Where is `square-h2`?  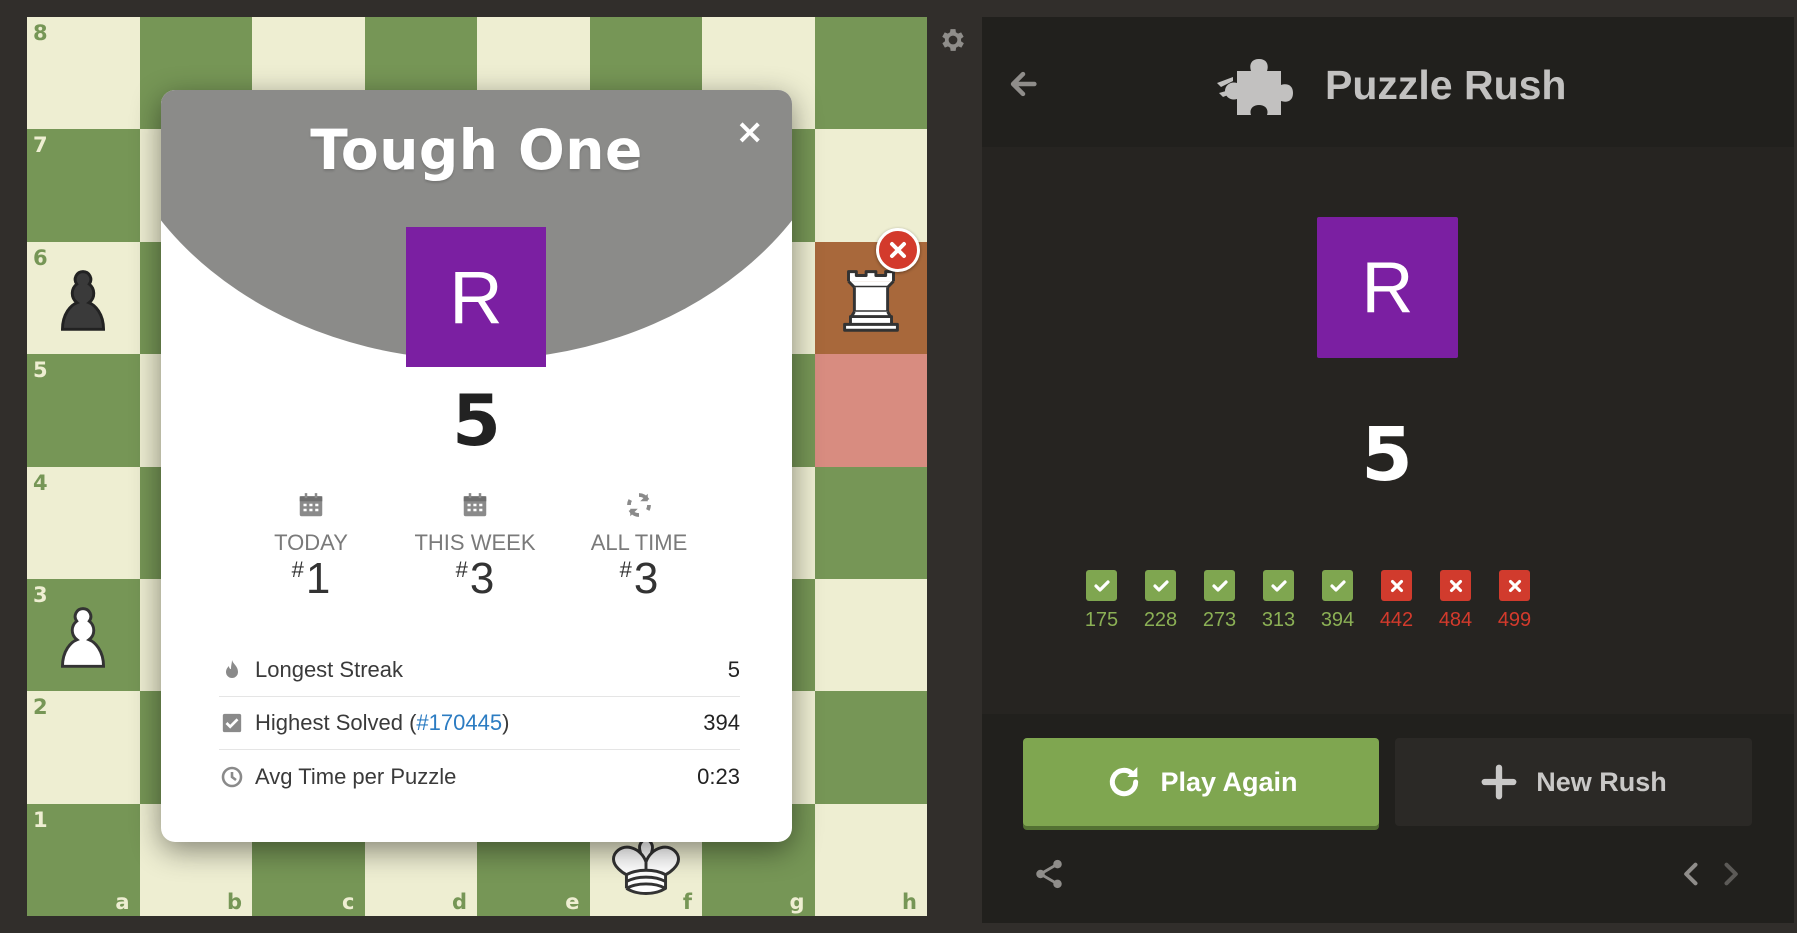 square-h2 is located at coordinates (870, 747).